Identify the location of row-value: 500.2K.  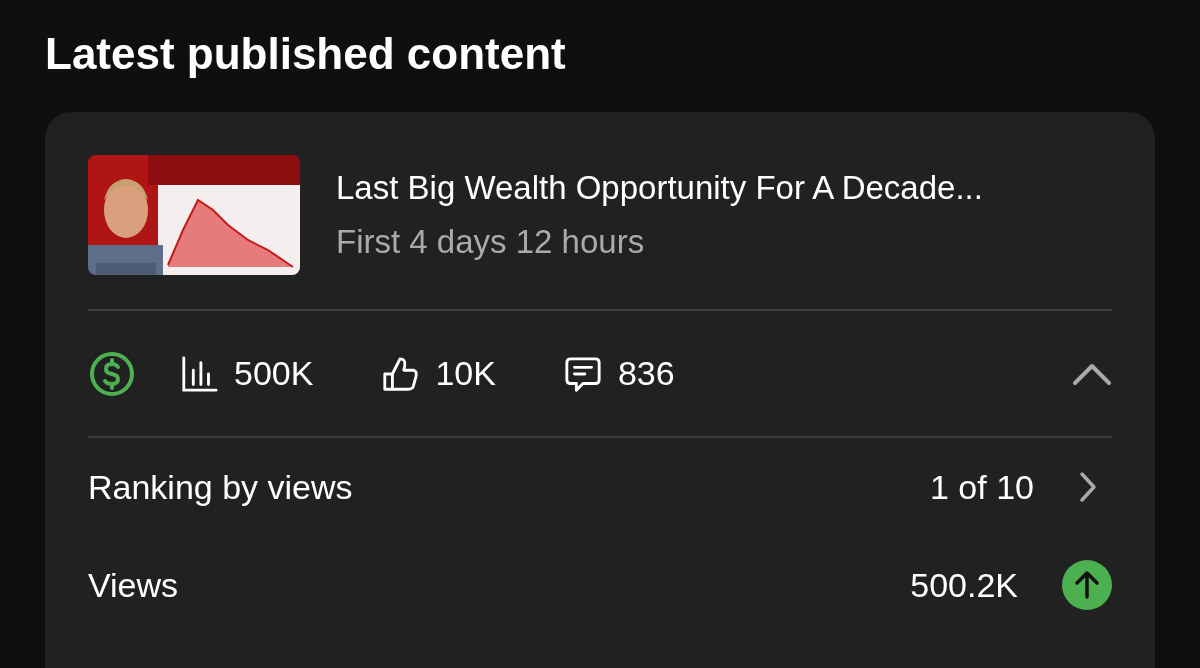
(964, 585).